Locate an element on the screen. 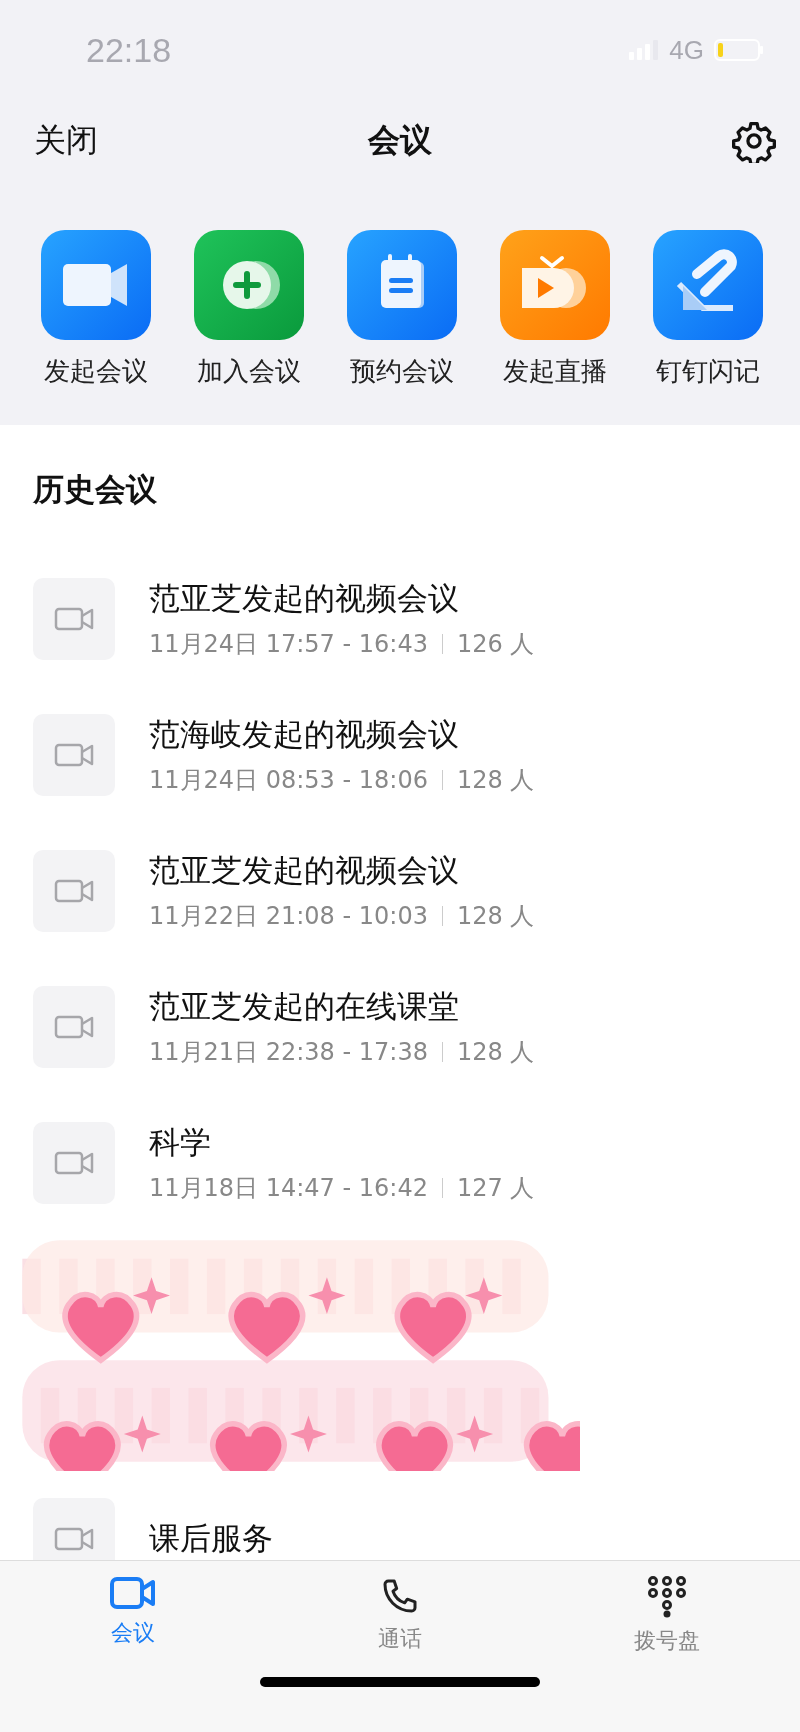 The width and height of the screenshot is (800, 1732). quick-action-button: 预约会议 is located at coordinates (402, 309).